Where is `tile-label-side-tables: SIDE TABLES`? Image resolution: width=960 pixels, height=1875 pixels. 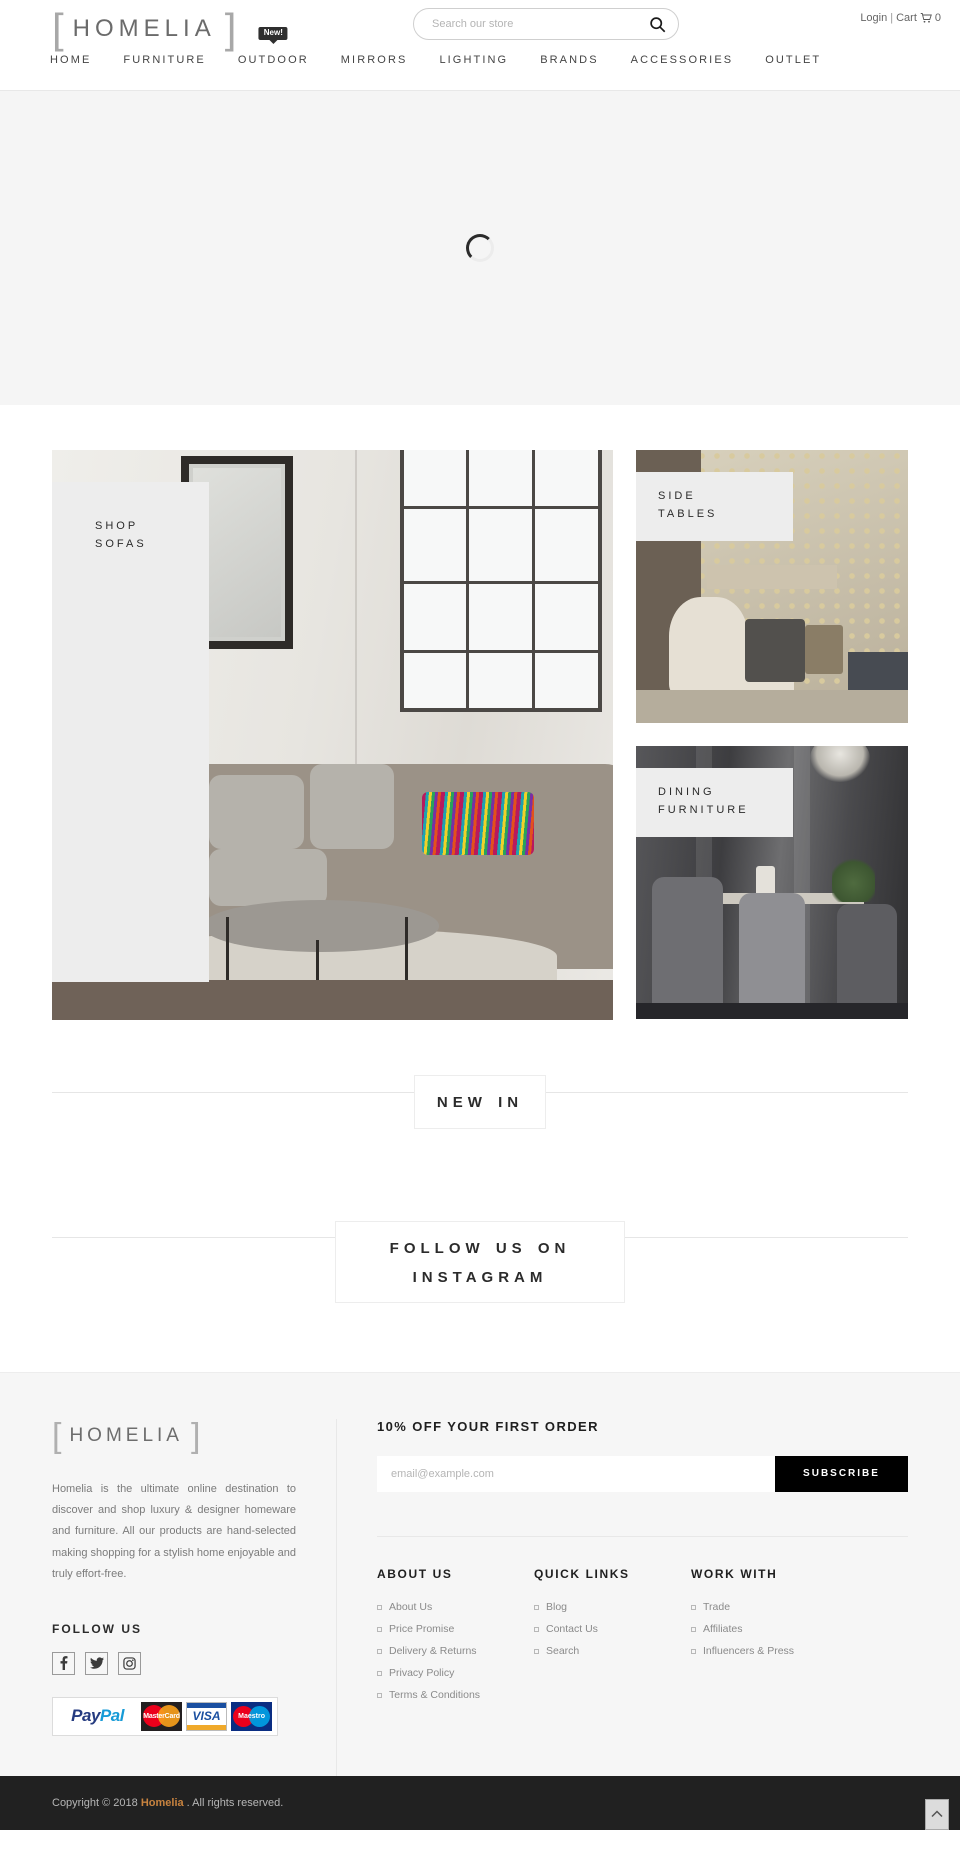
tile-label-side-tables: SIDE TABLES is located at coordinates (714, 507).